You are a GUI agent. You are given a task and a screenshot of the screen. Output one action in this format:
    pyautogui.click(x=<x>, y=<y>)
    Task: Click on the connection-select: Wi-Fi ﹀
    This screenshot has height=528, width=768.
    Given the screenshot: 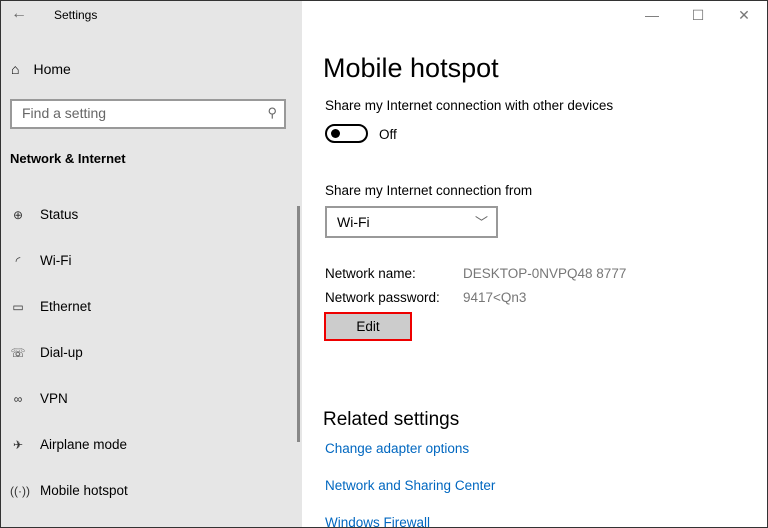 What is the action you would take?
    pyautogui.click(x=411, y=222)
    